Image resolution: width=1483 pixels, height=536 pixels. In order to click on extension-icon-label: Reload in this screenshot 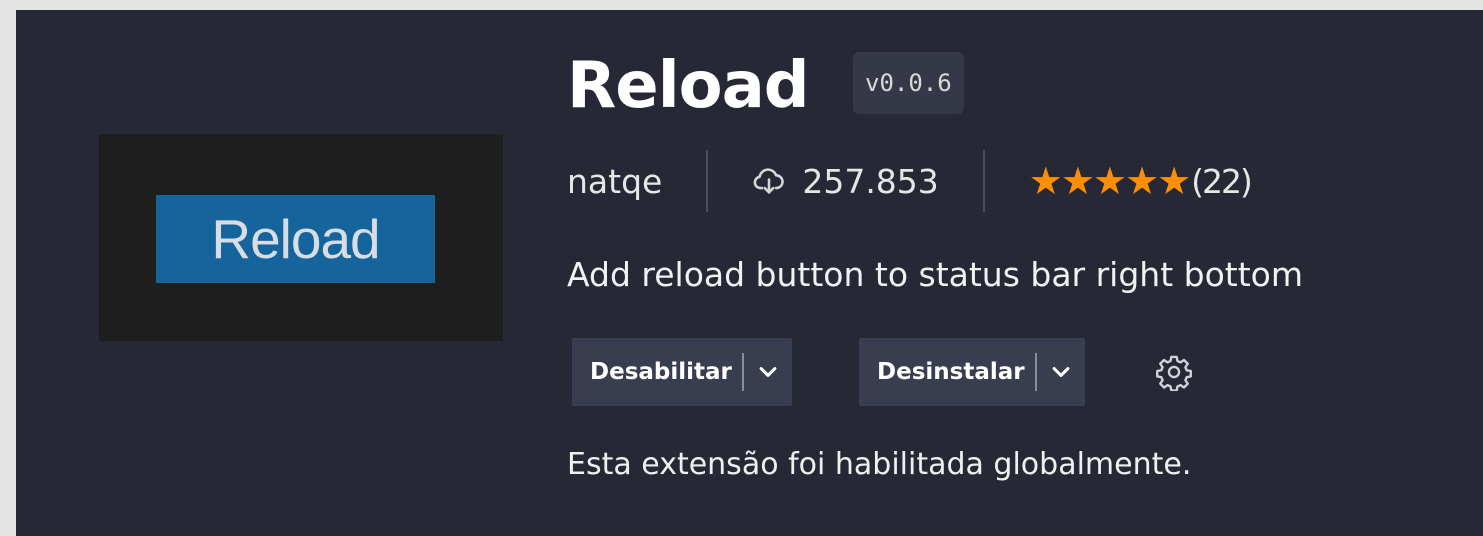, I will do `click(295, 239)`.